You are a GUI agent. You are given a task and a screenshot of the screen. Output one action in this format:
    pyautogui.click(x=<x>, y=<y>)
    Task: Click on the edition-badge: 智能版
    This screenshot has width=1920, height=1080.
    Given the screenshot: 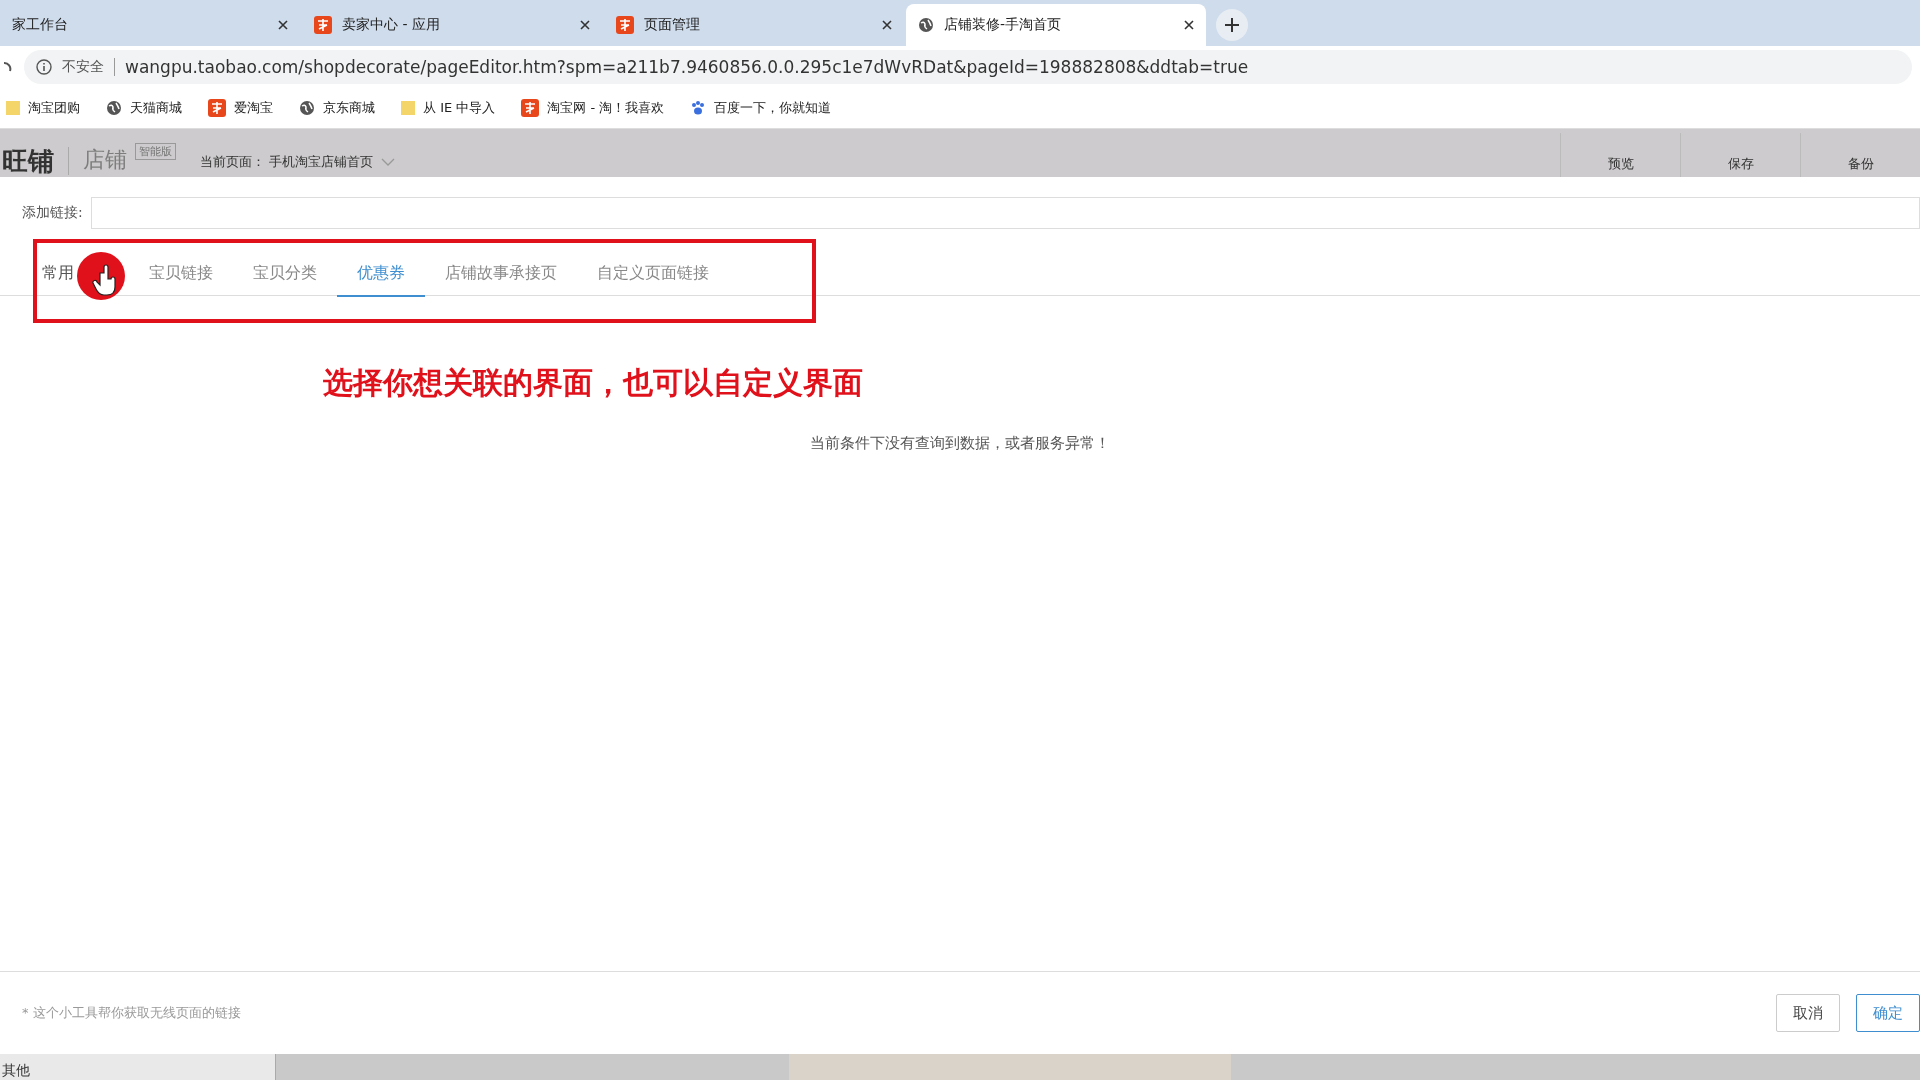 What is the action you would take?
    pyautogui.click(x=155, y=151)
    